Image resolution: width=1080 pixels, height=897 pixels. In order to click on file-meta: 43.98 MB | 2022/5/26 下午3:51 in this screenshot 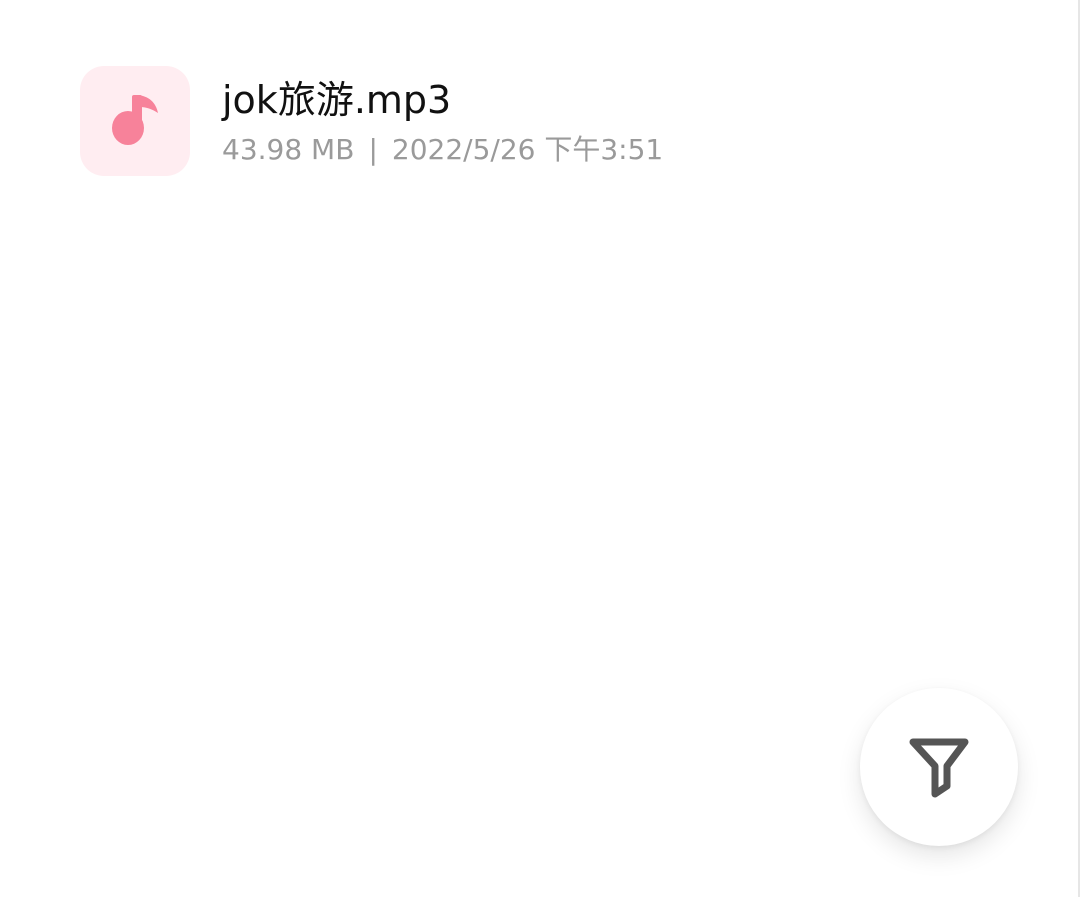, I will do `click(442, 150)`.